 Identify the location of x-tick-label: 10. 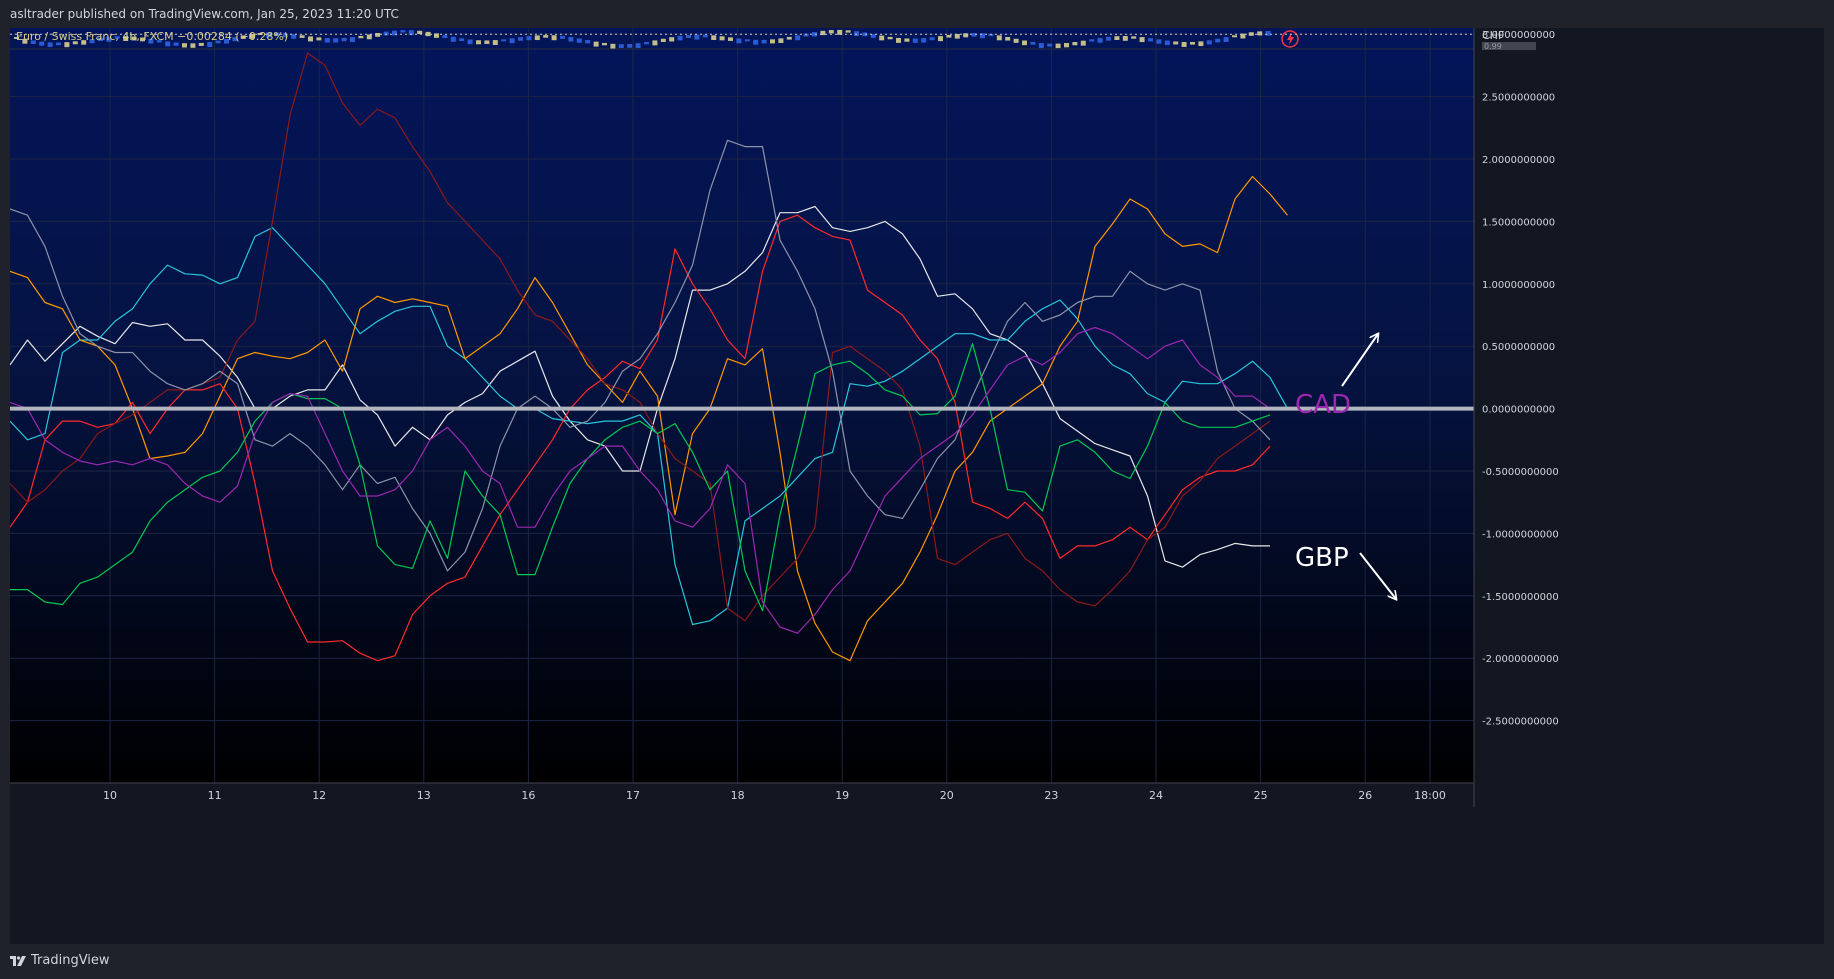
(110, 795).